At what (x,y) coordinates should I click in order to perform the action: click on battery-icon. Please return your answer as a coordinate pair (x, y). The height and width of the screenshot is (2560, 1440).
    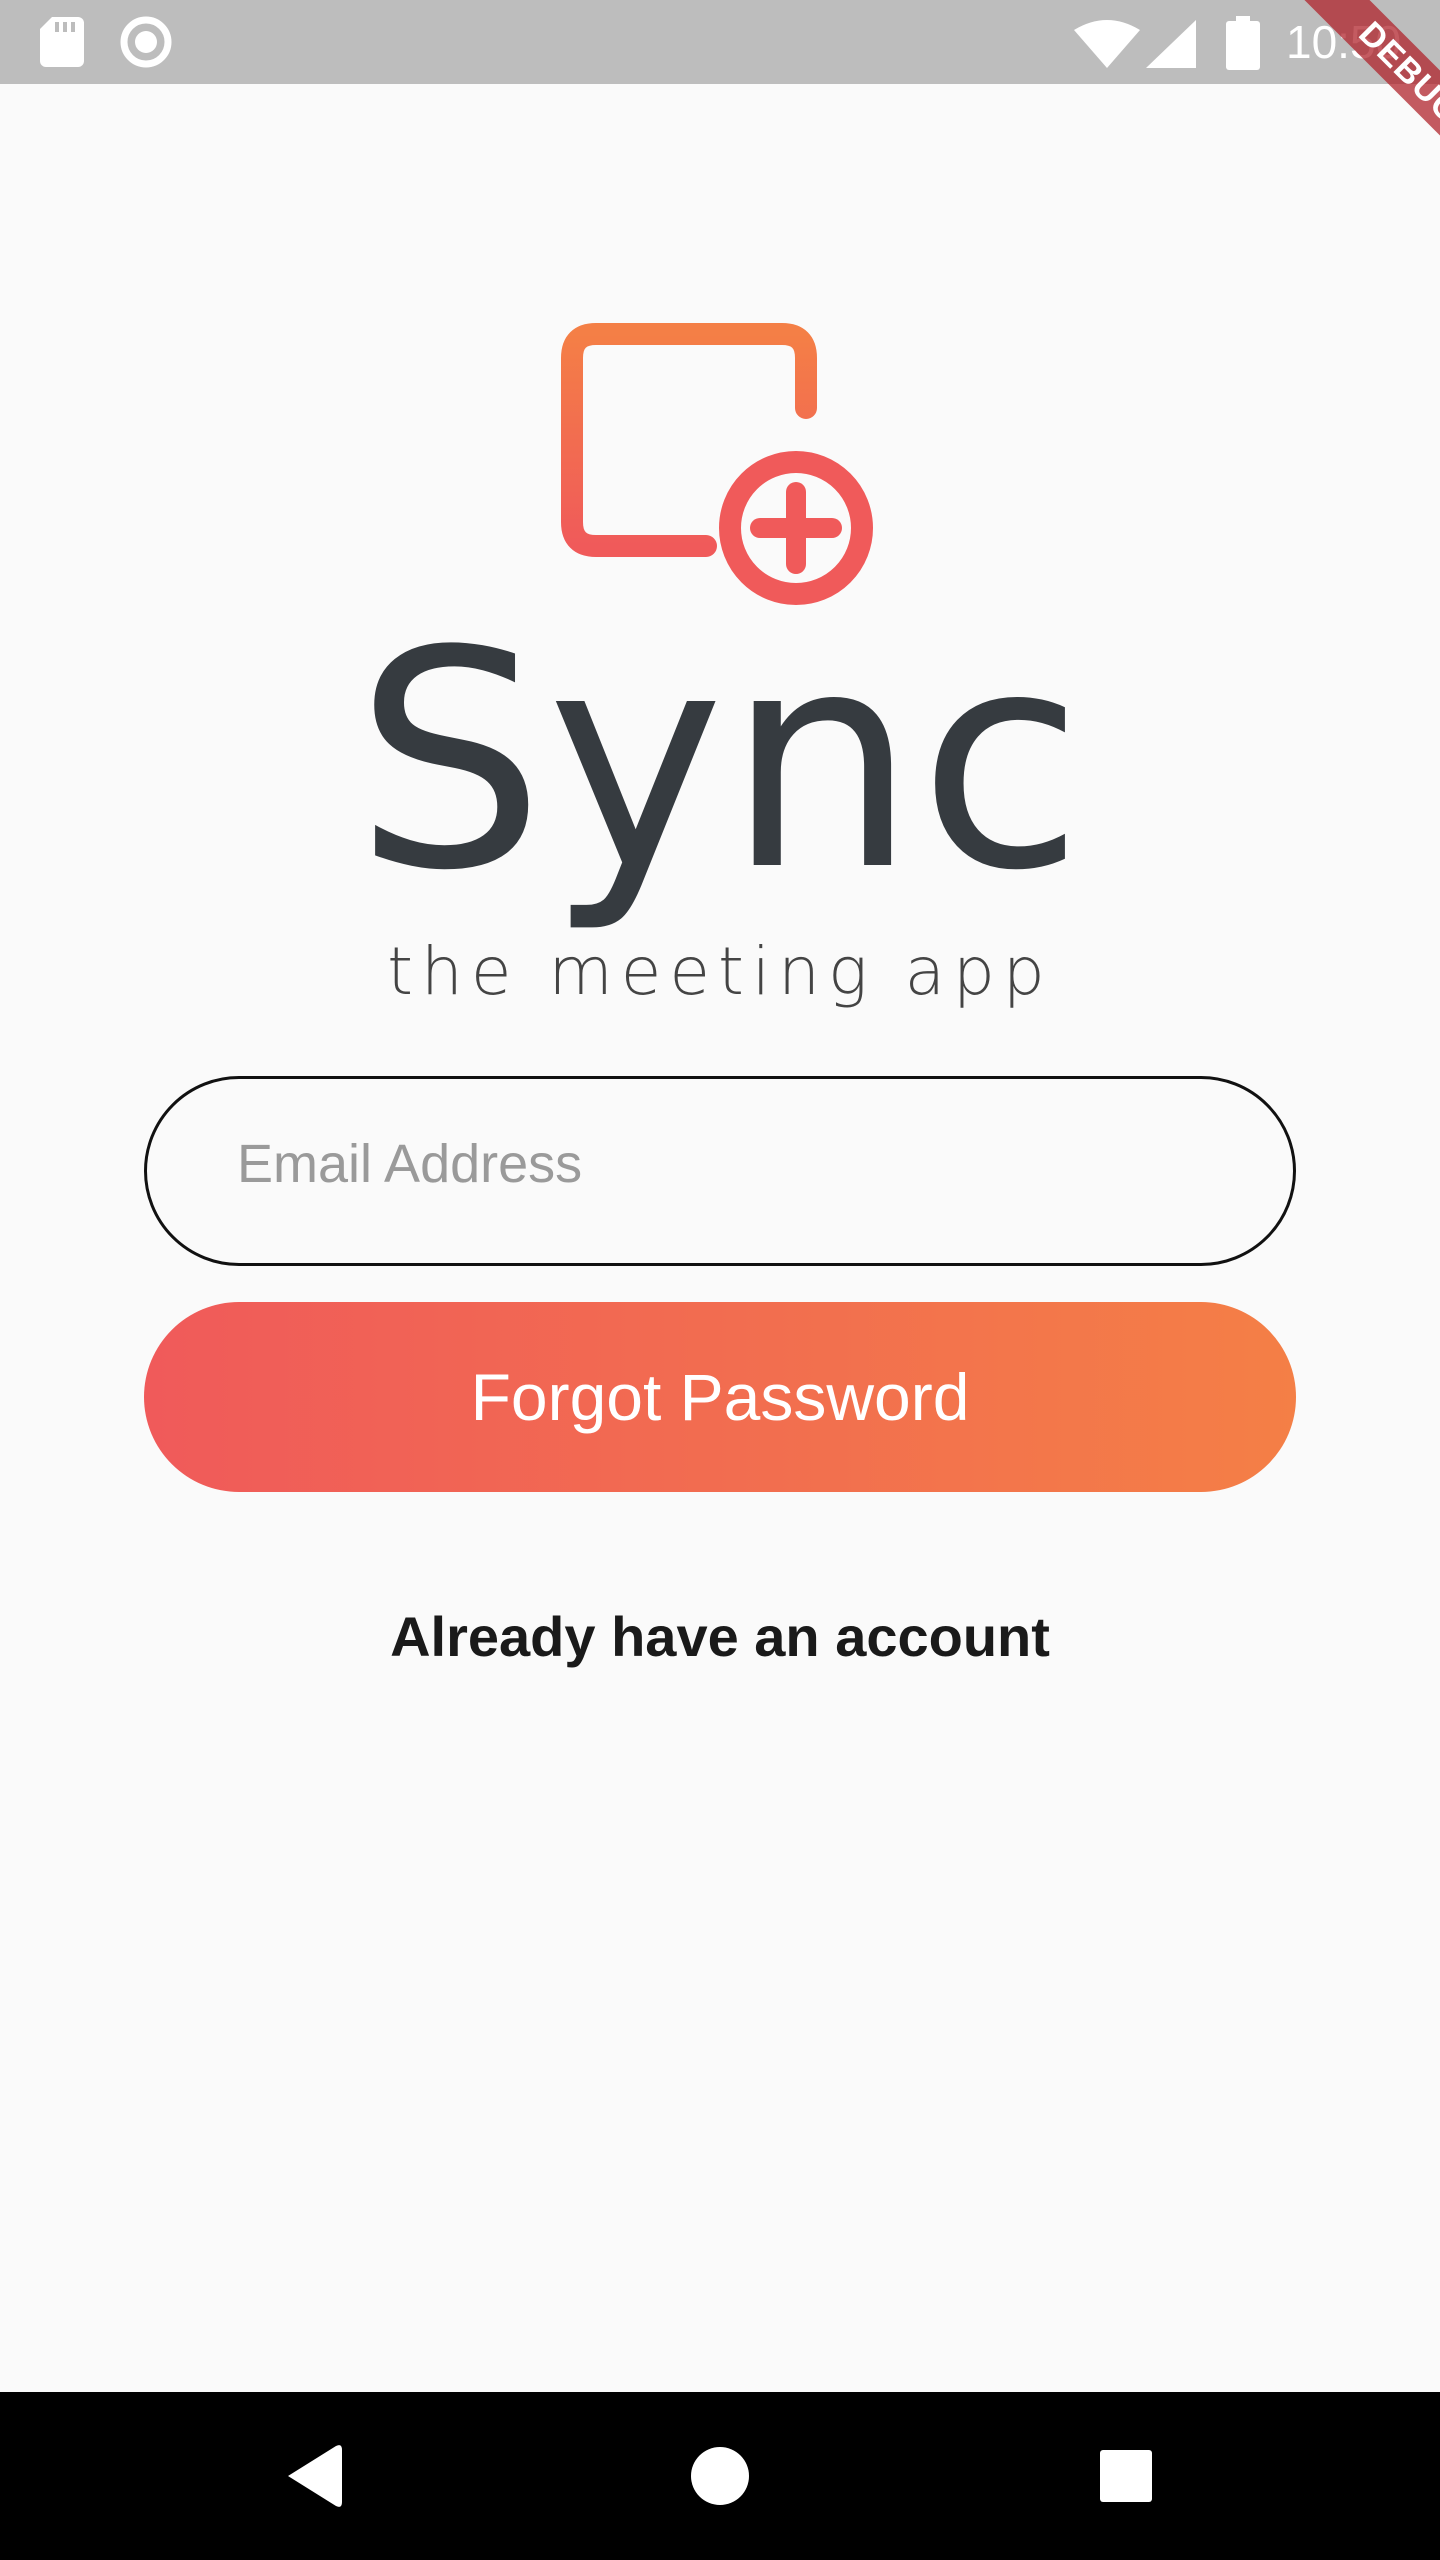
    Looking at the image, I should click on (1243, 43).